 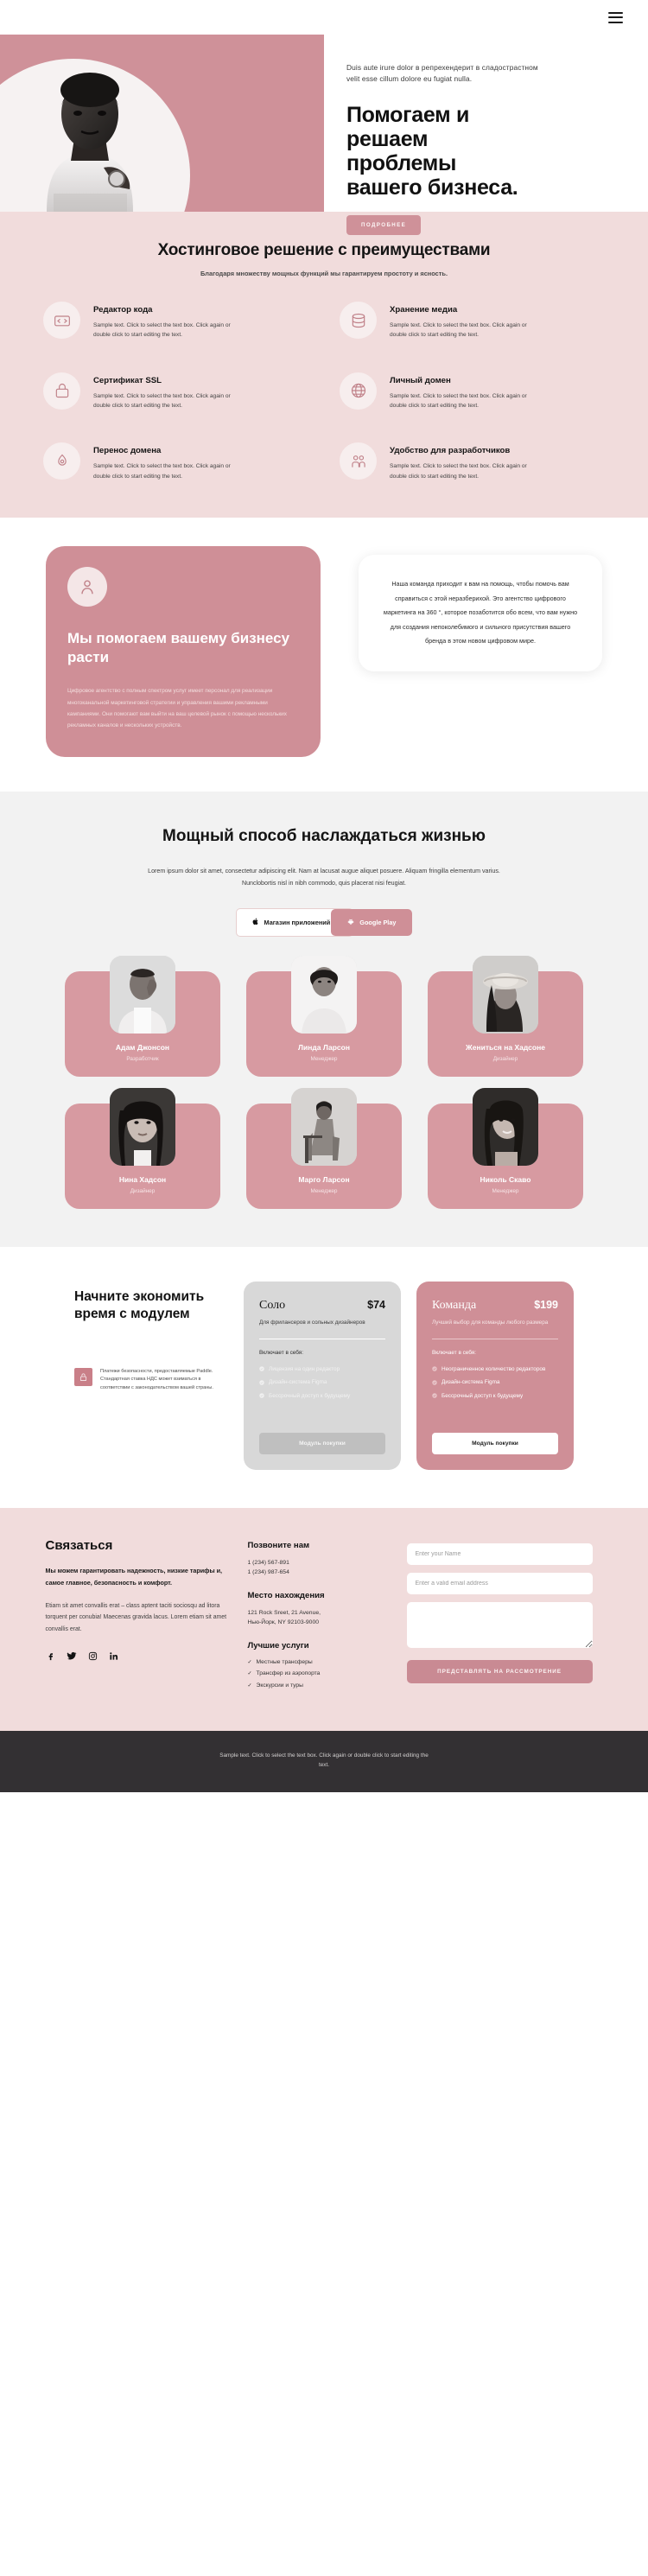 I want to click on location-title: Место нахождения, so click(x=286, y=1595).